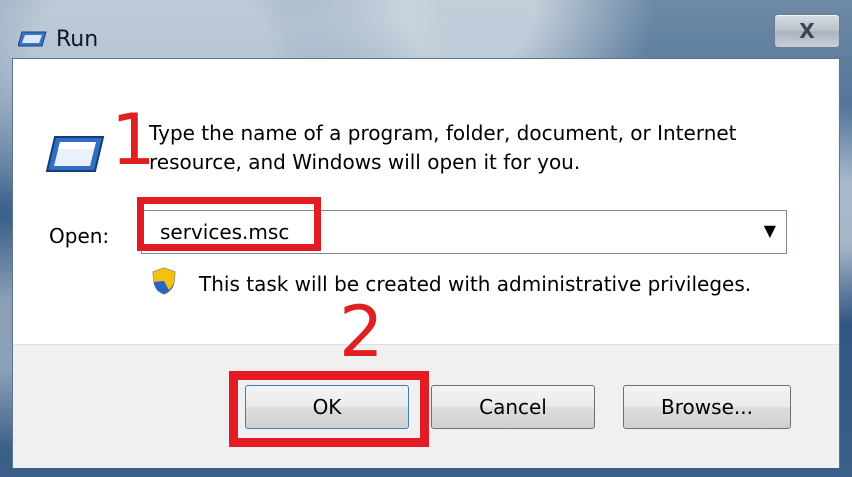 The image size is (852, 477). Describe the element at coordinates (229, 224) in the screenshot. I see `input-highlight-box` at that location.